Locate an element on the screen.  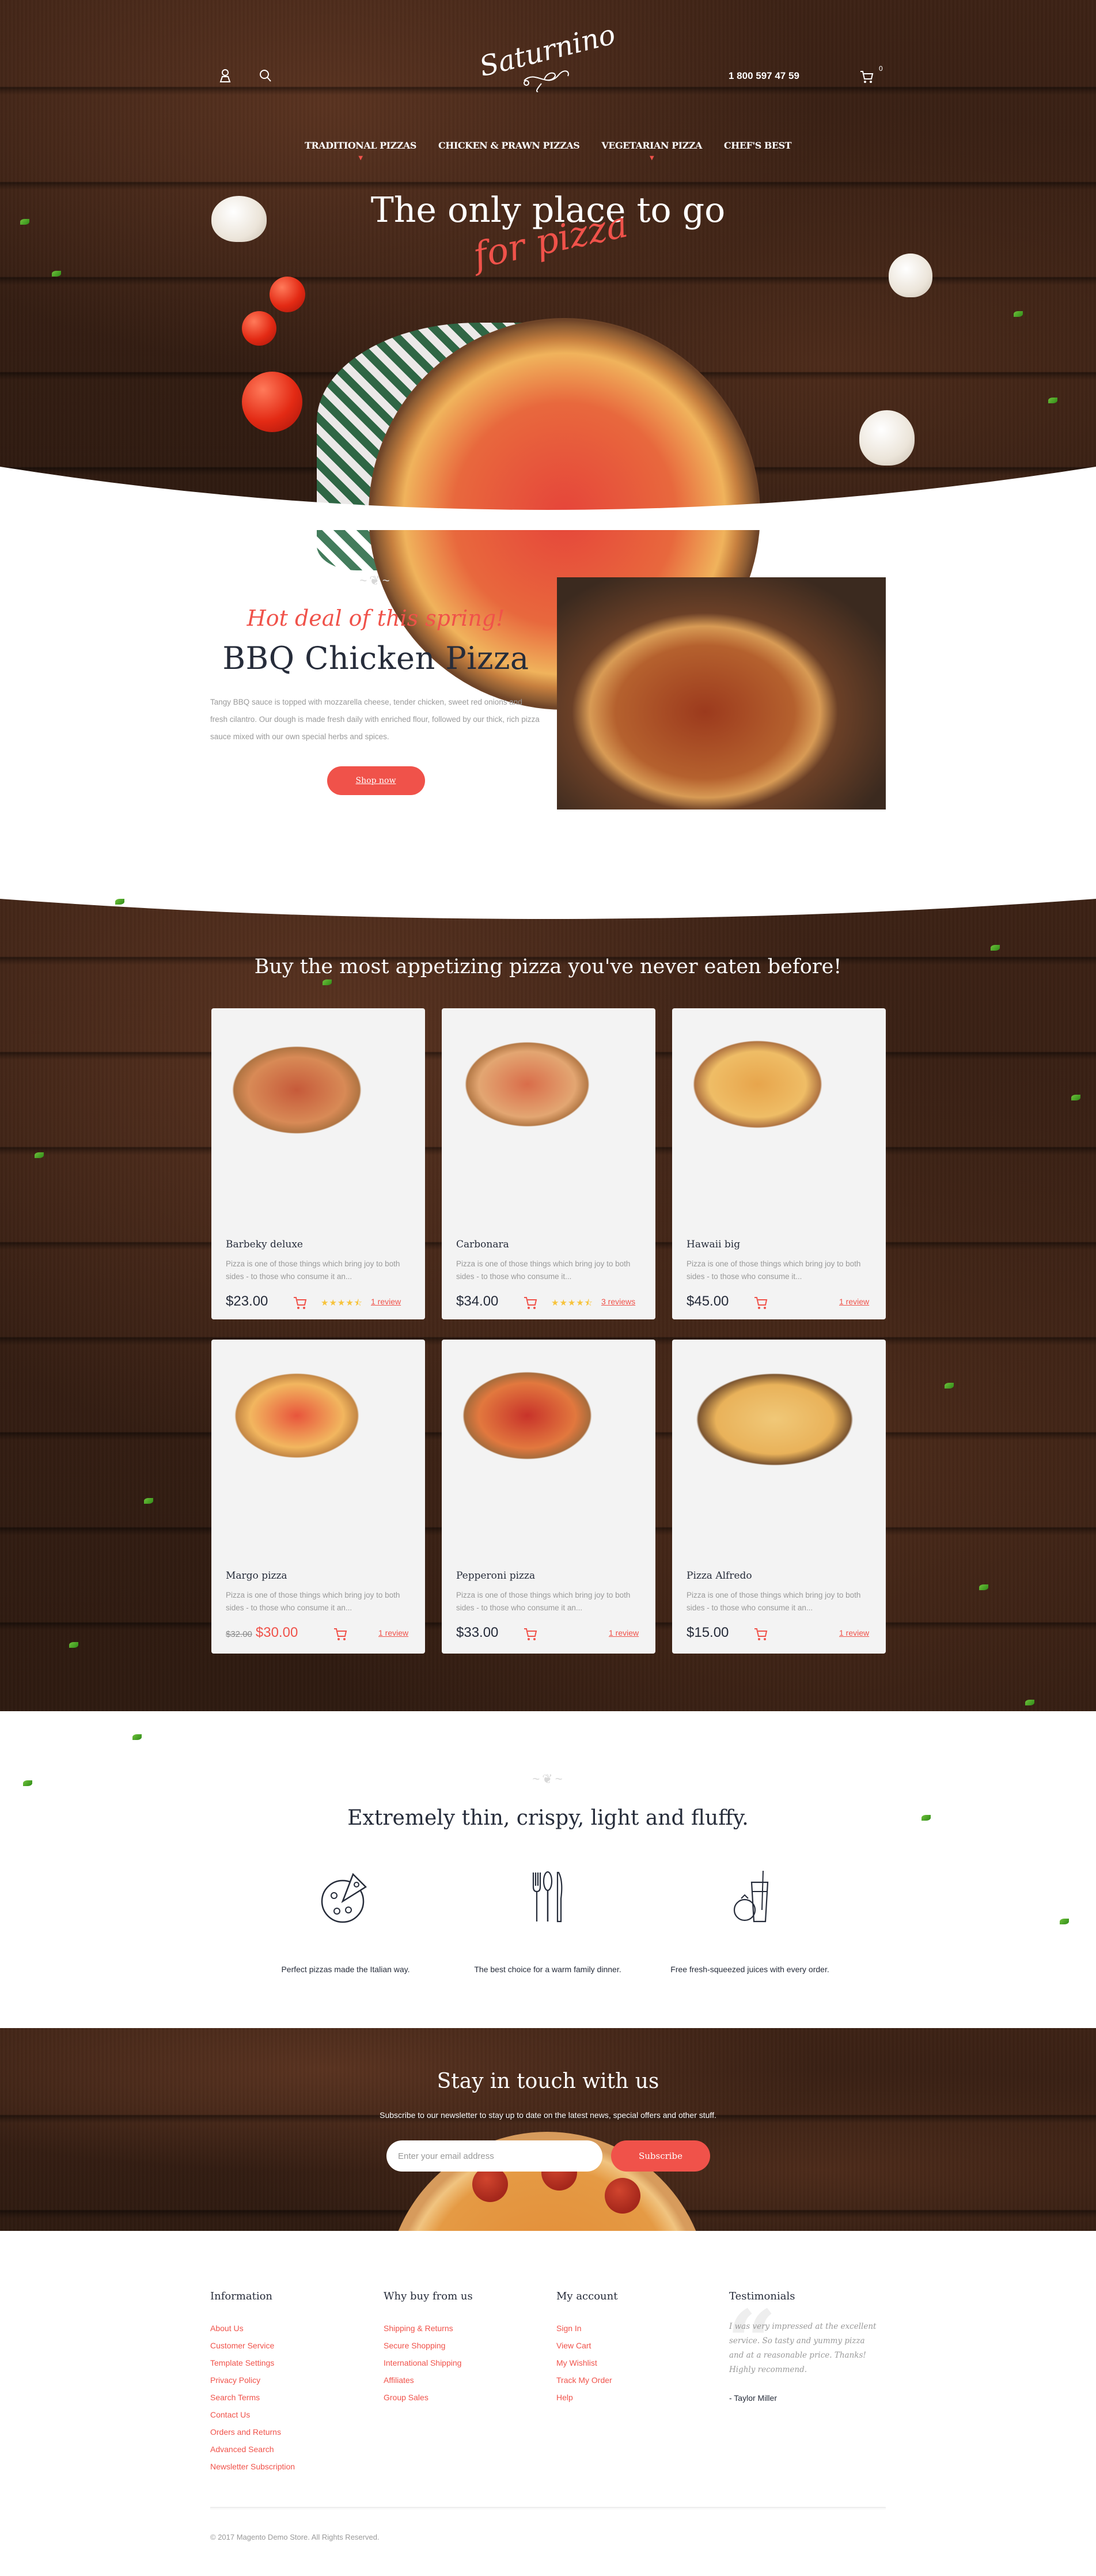
footer-link: View Cart is located at coordinates (586, 2345).